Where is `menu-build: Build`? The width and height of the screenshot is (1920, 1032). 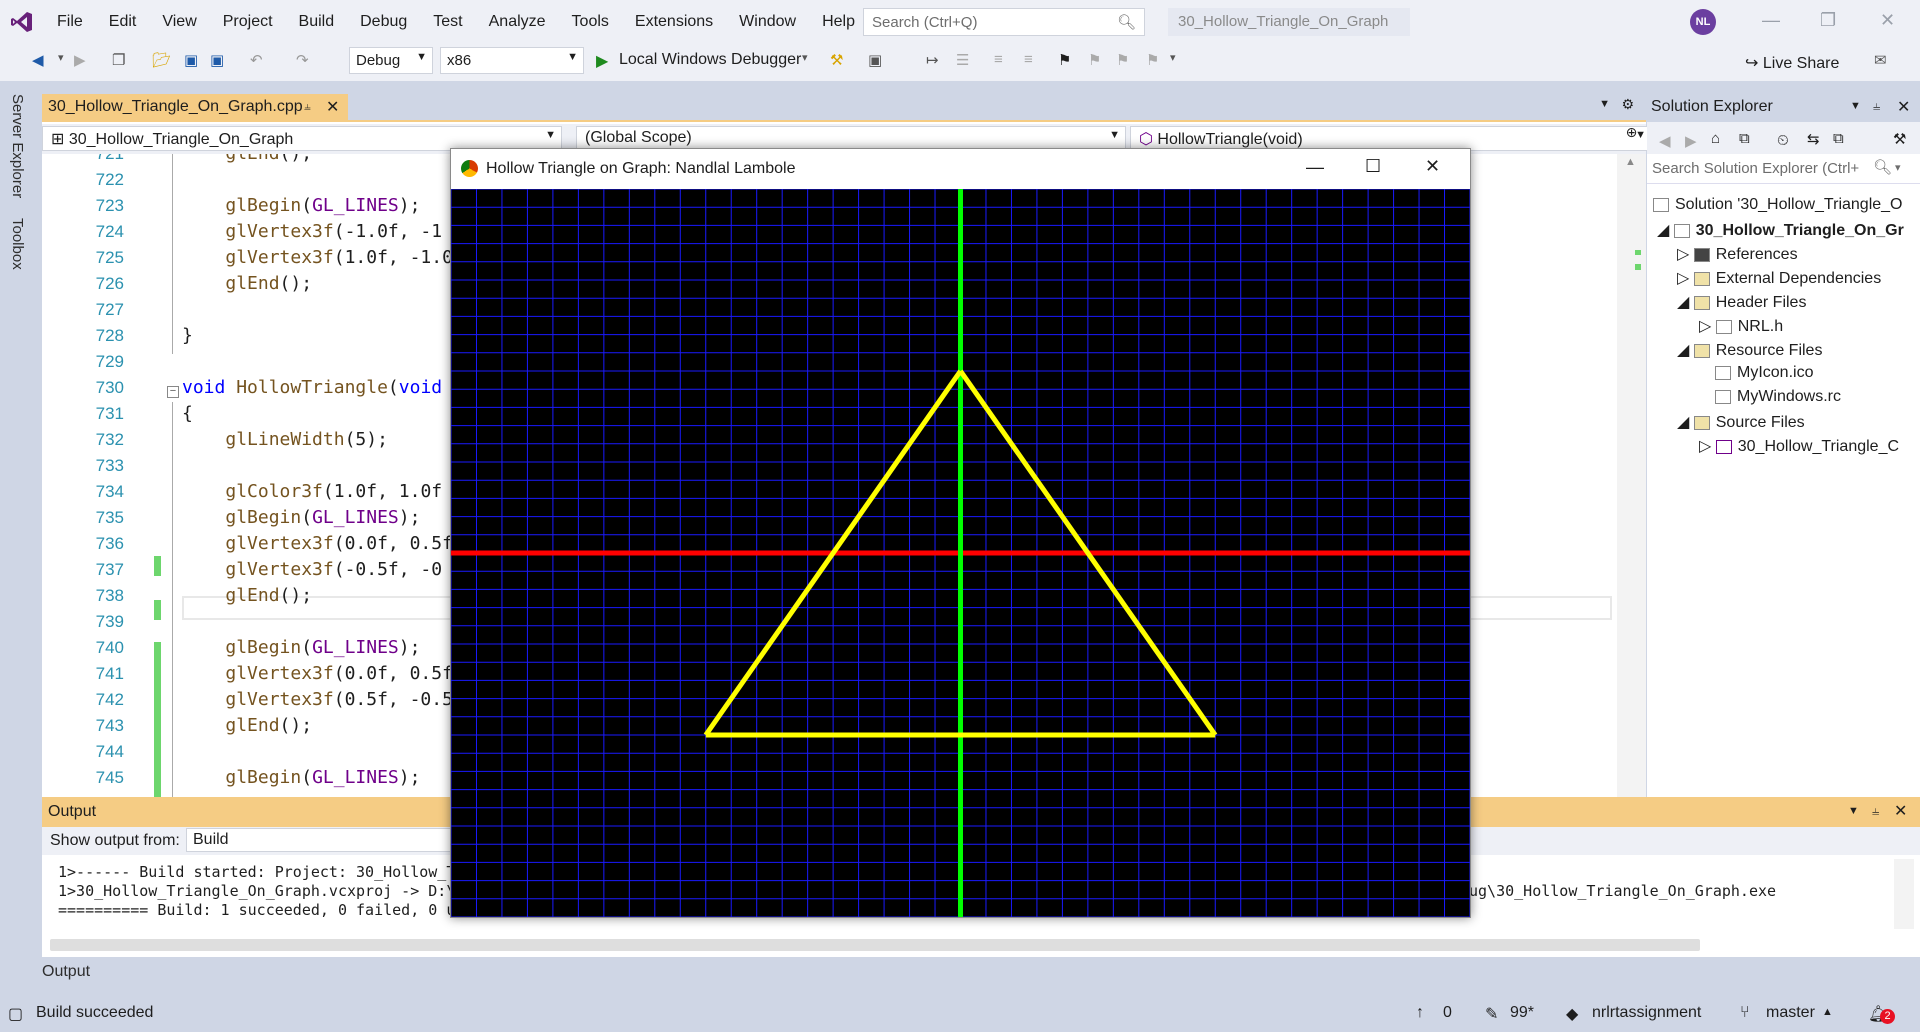
menu-build: Build is located at coordinates (317, 21).